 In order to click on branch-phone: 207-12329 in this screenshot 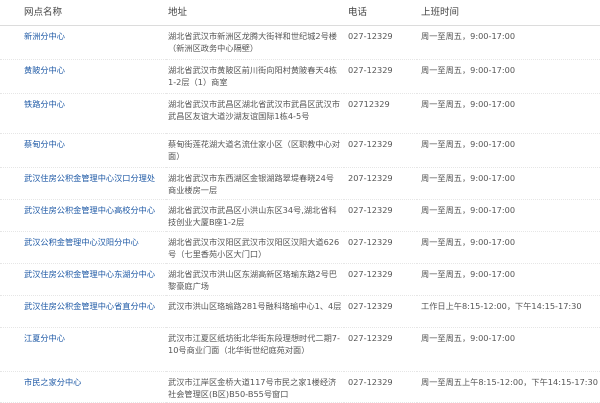, I will do `click(380, 183)`.